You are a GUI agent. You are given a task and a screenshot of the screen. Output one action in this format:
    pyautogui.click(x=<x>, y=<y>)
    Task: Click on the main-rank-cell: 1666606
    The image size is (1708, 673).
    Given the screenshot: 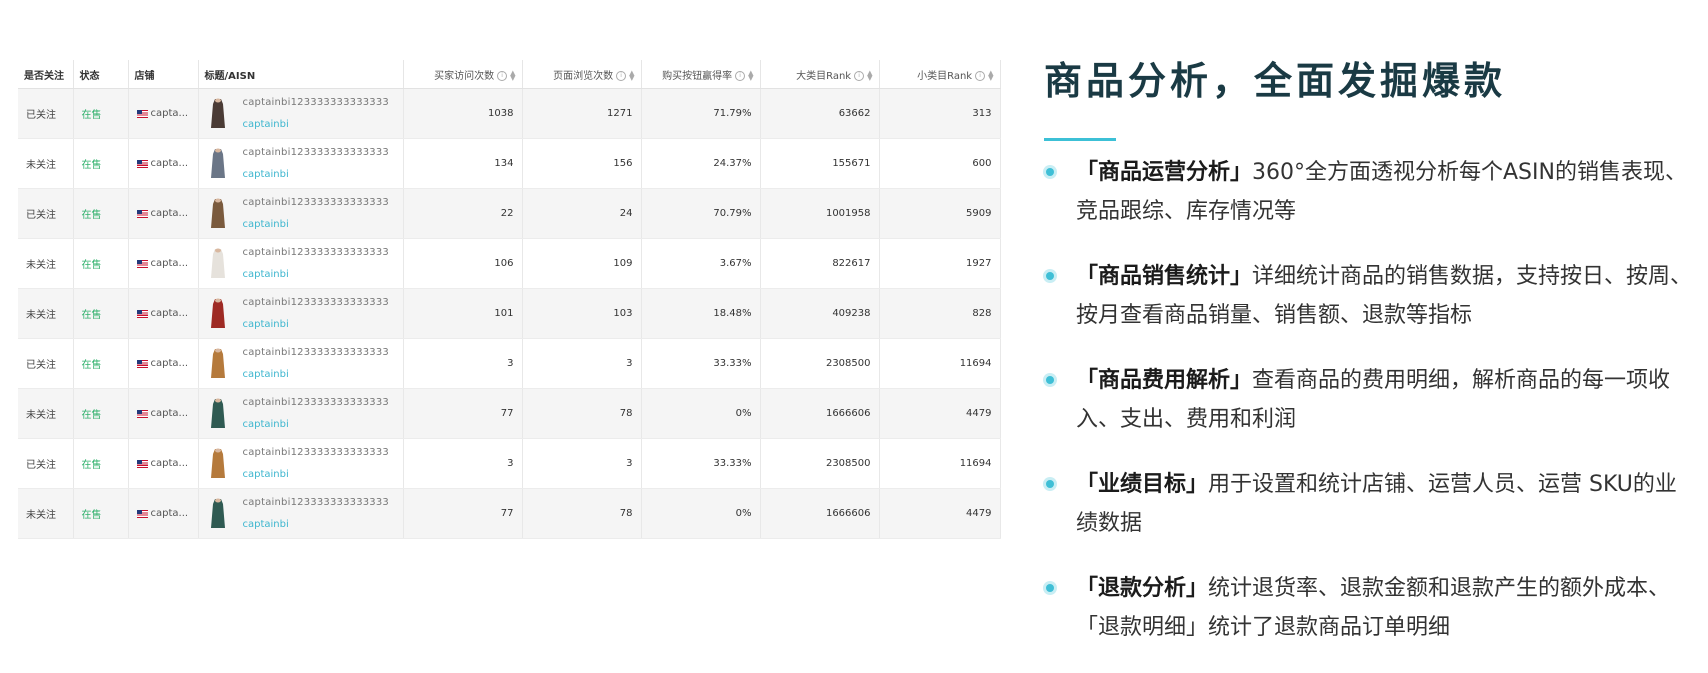 What is the action you would take?
    pyautogui.click(x=820, y=413)
    